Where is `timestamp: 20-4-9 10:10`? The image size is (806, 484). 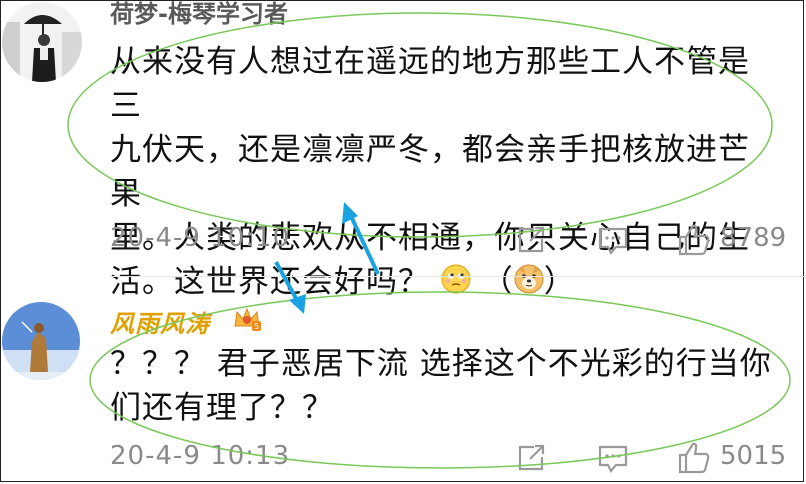 timestamp: 20-4-9 10:10 is located at coordinates (200, 238).